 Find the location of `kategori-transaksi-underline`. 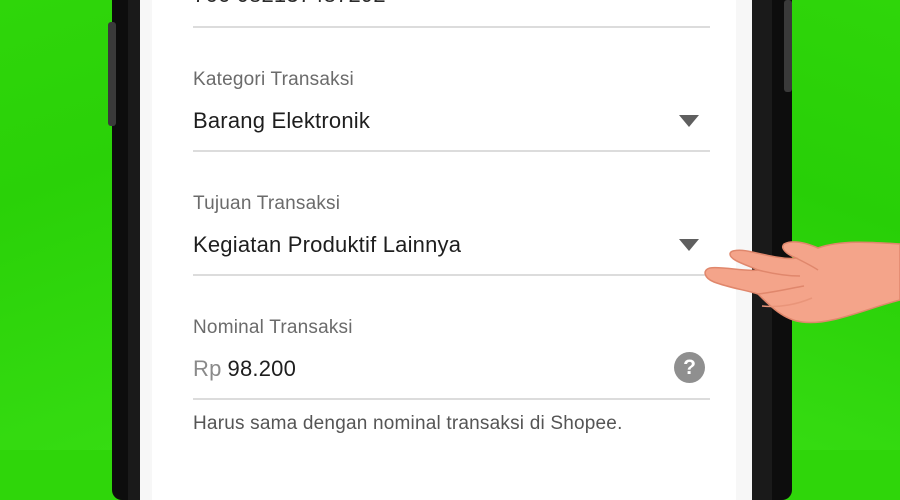

kategori-transaksi-underline is located at coordinates (451, 151).